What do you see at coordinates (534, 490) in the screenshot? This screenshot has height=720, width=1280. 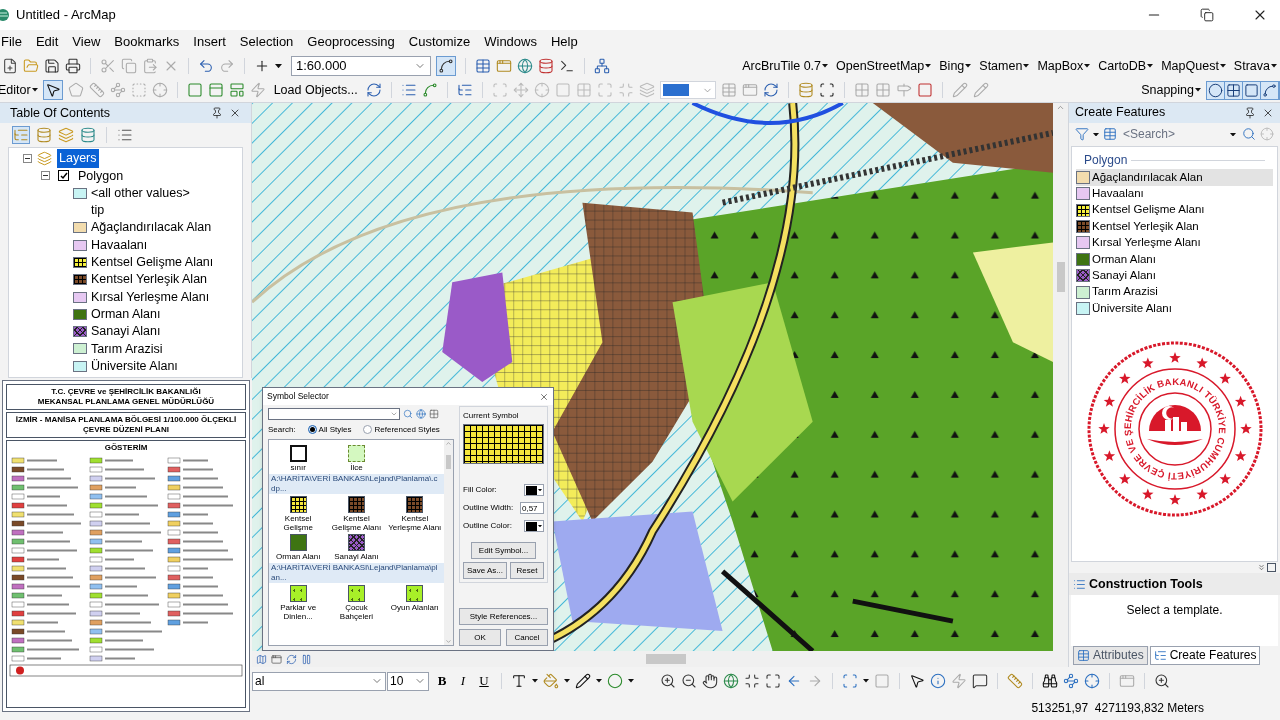 I see `fill-color-picker` at bounding box center [534, 490].